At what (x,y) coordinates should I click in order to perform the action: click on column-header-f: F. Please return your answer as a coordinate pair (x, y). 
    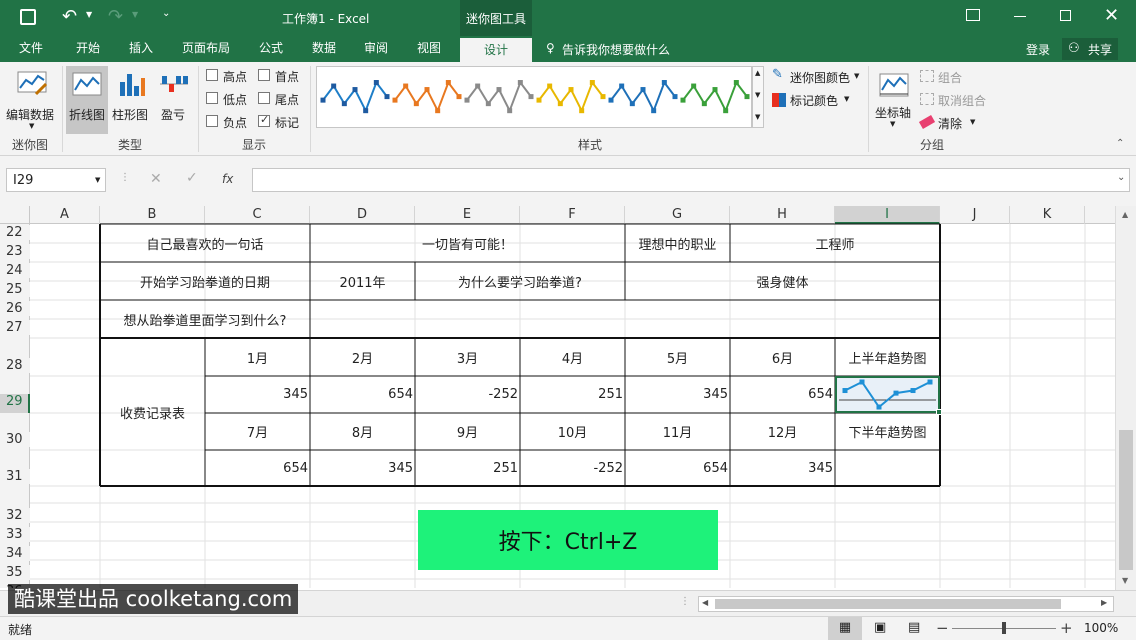
    Looking at the image, I should click on (572, 215).